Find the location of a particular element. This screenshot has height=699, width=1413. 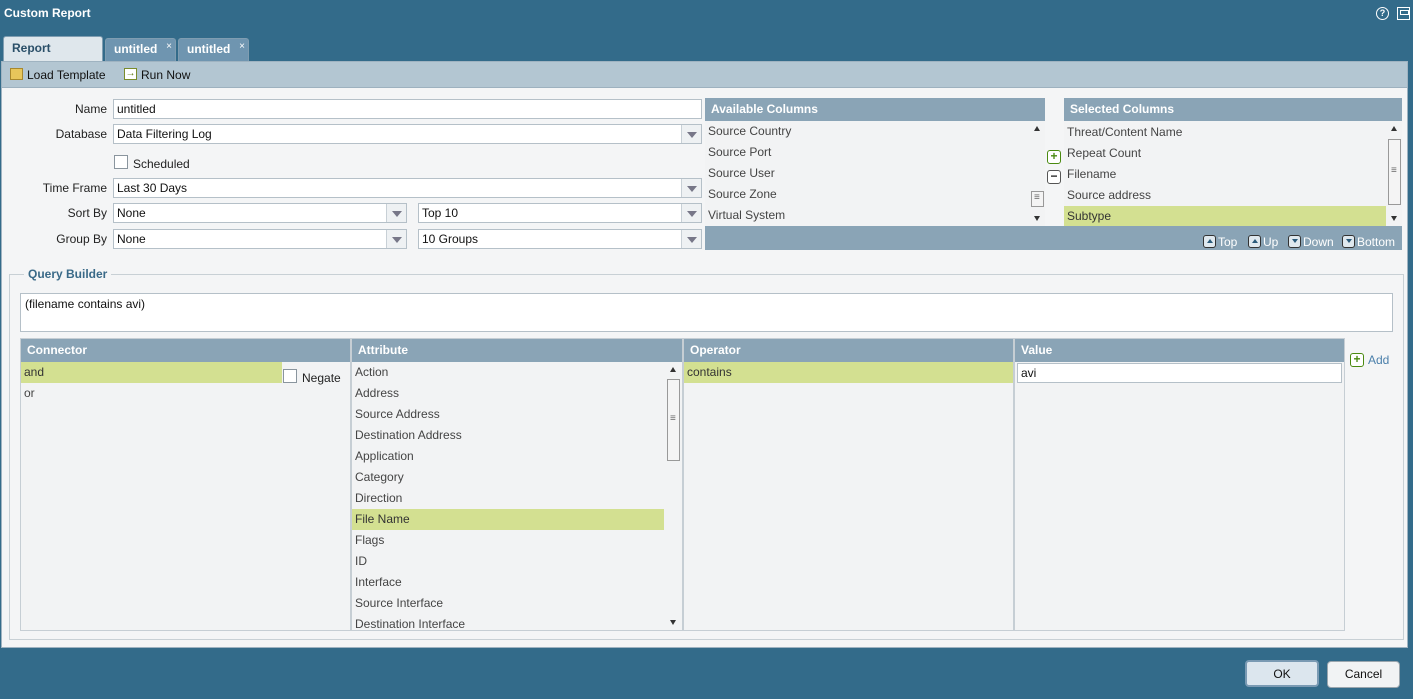

sortby-label: Sort By is located at coordinates (87, 213).